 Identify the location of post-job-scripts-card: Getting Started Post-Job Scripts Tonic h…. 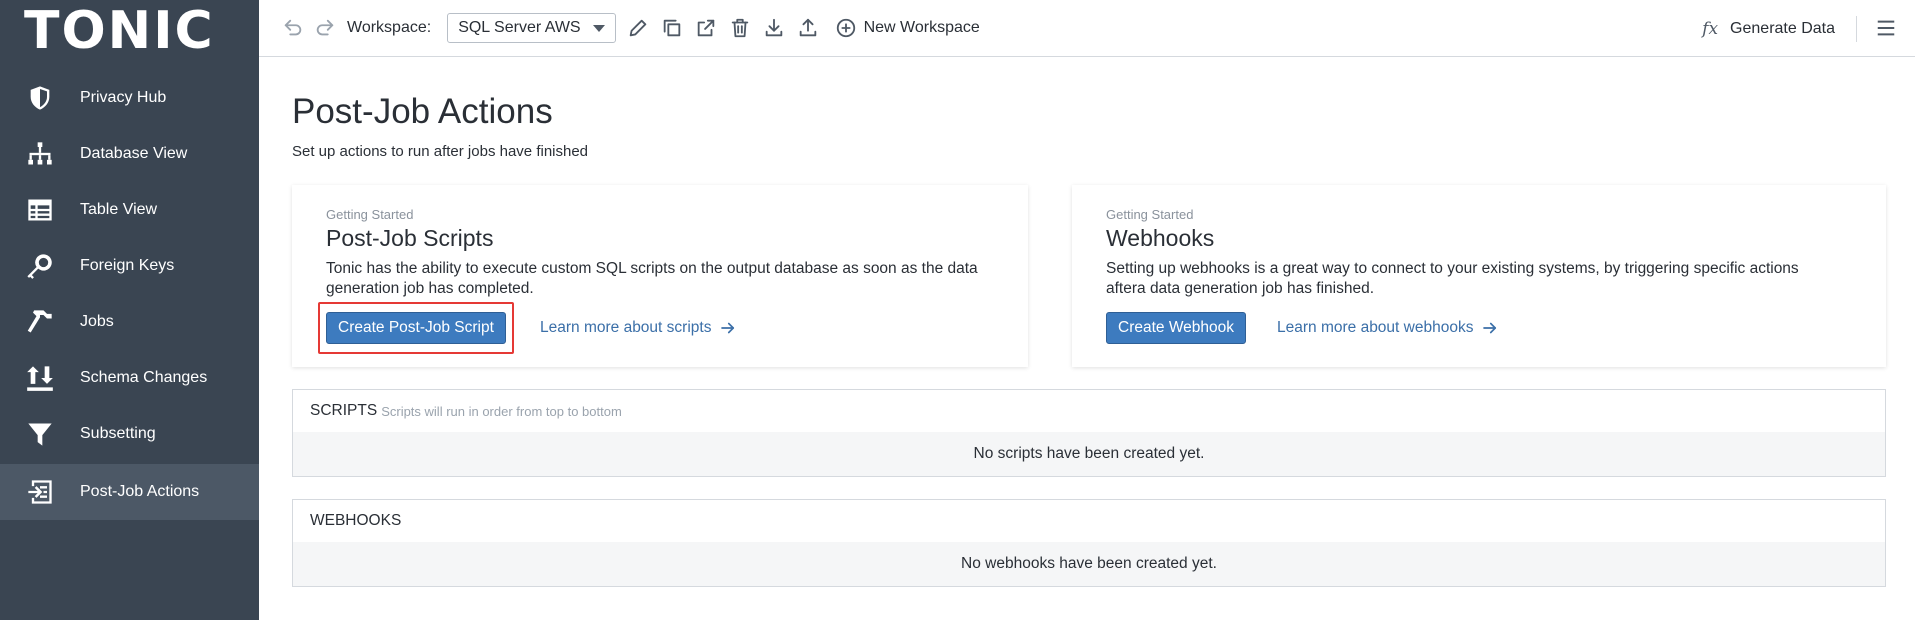
(660, 276).